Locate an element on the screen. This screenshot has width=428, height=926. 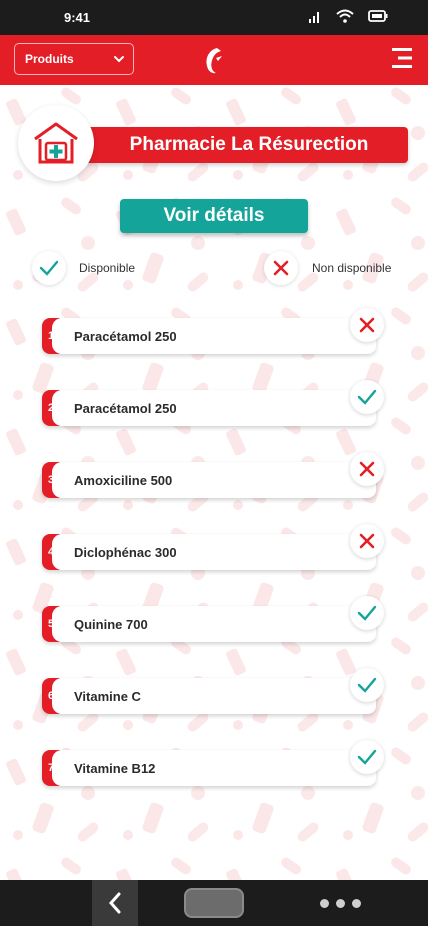
product-item-1: 1 Paracétamol 250 is located at coordinates (213, 331).